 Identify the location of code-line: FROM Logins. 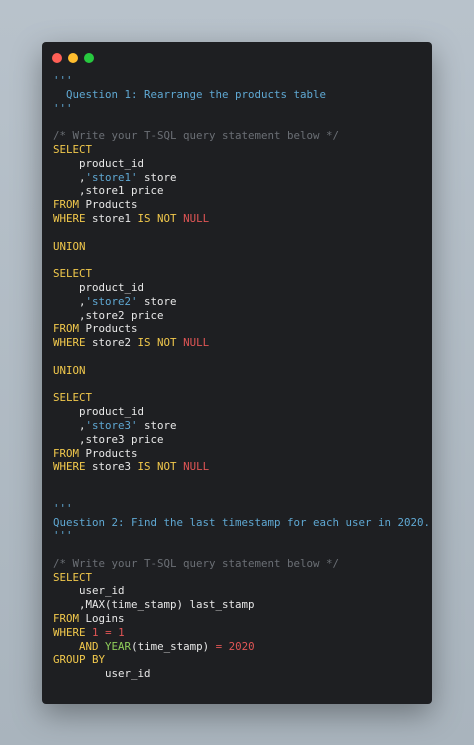
(239, 619).